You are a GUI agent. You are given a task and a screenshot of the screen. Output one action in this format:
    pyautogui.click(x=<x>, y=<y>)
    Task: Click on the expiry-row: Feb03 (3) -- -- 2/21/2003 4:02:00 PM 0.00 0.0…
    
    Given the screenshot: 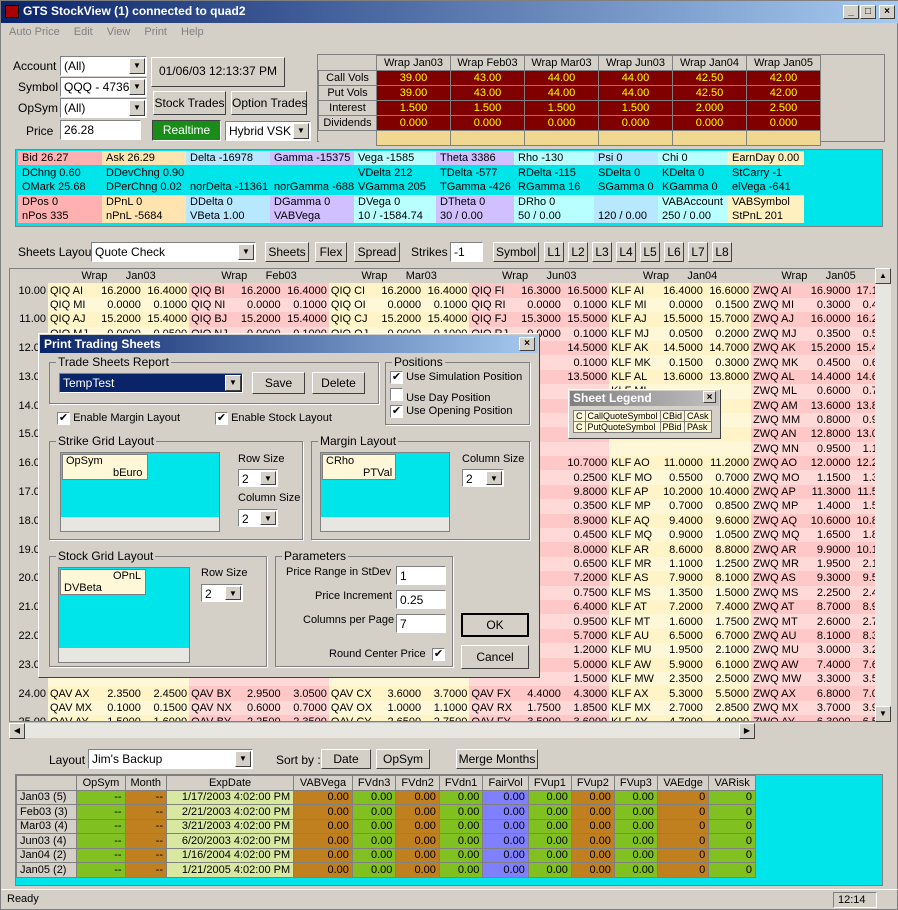 What is the action you would take?
    pyautogui.click(x=385, y=812)
    